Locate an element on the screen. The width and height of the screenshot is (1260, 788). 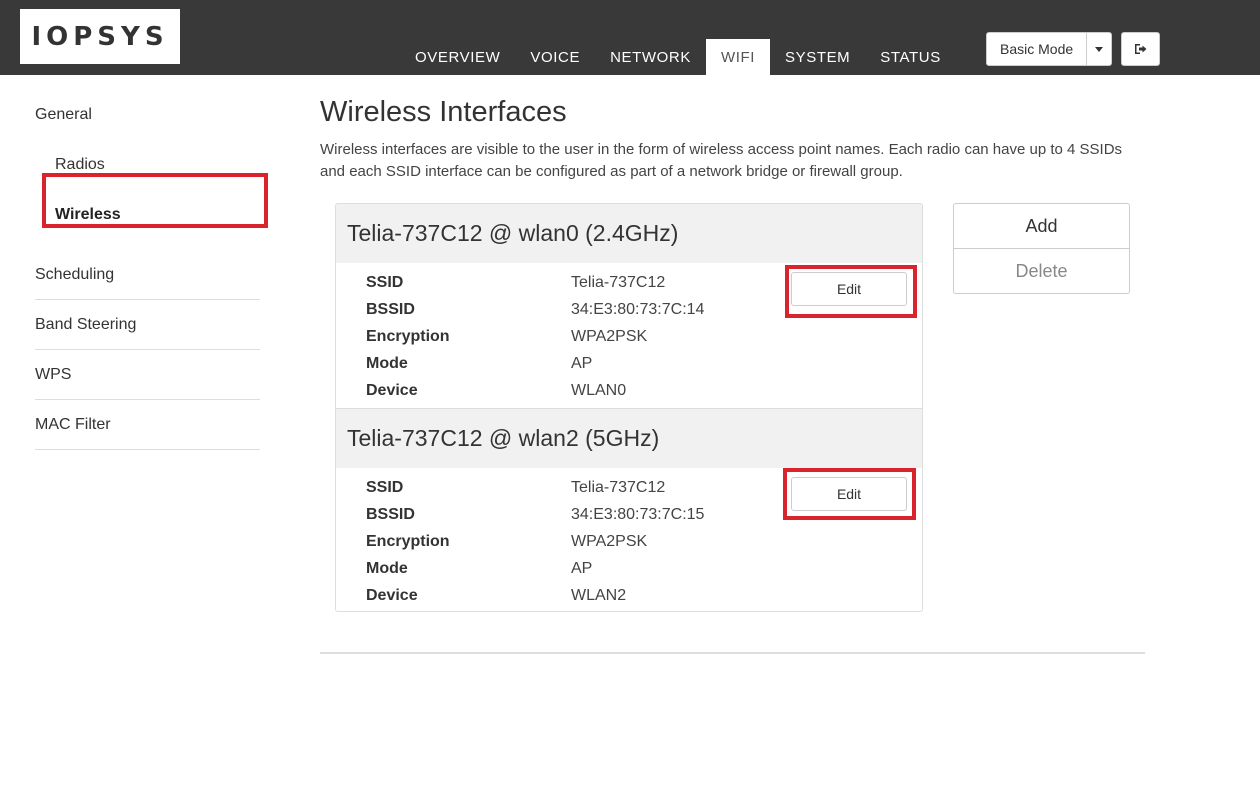
field-row-device: Device WLAN0 is located at coordinates (496, 390).